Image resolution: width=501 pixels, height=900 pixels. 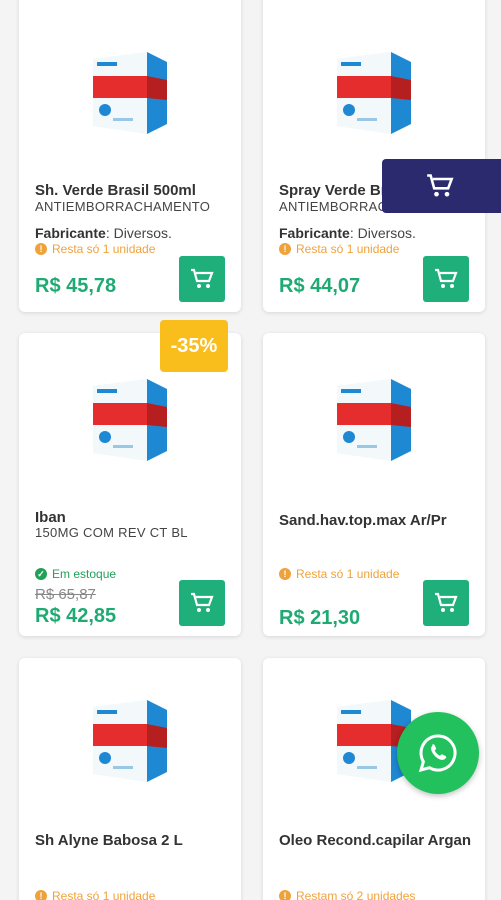 I want to click on floating-cart-button, so click(x=441, y=186).